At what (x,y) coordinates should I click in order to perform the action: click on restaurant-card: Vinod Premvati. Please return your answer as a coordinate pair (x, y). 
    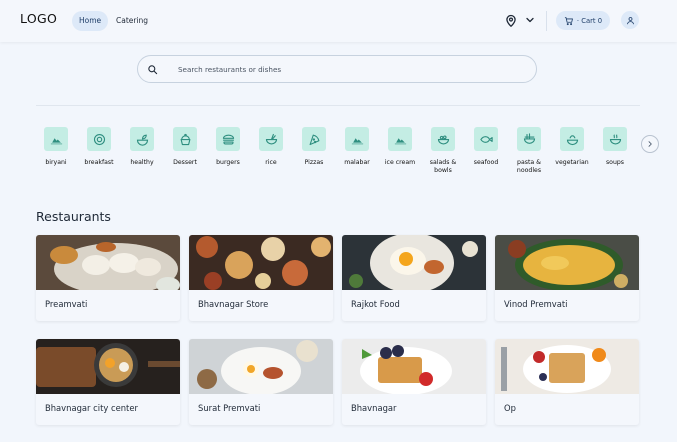
    Looking at the image, I should click on (567, 278).